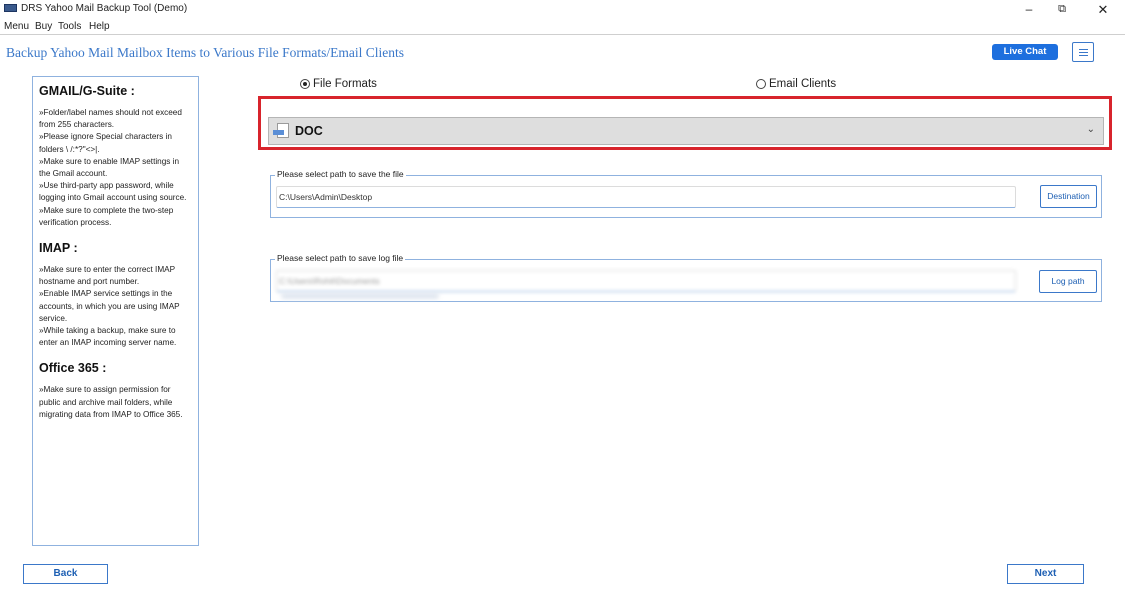  Describe the element at coordinates (340, 258) in the screenshot. I see `log-path-legend: Please select path to save log file` at that location.